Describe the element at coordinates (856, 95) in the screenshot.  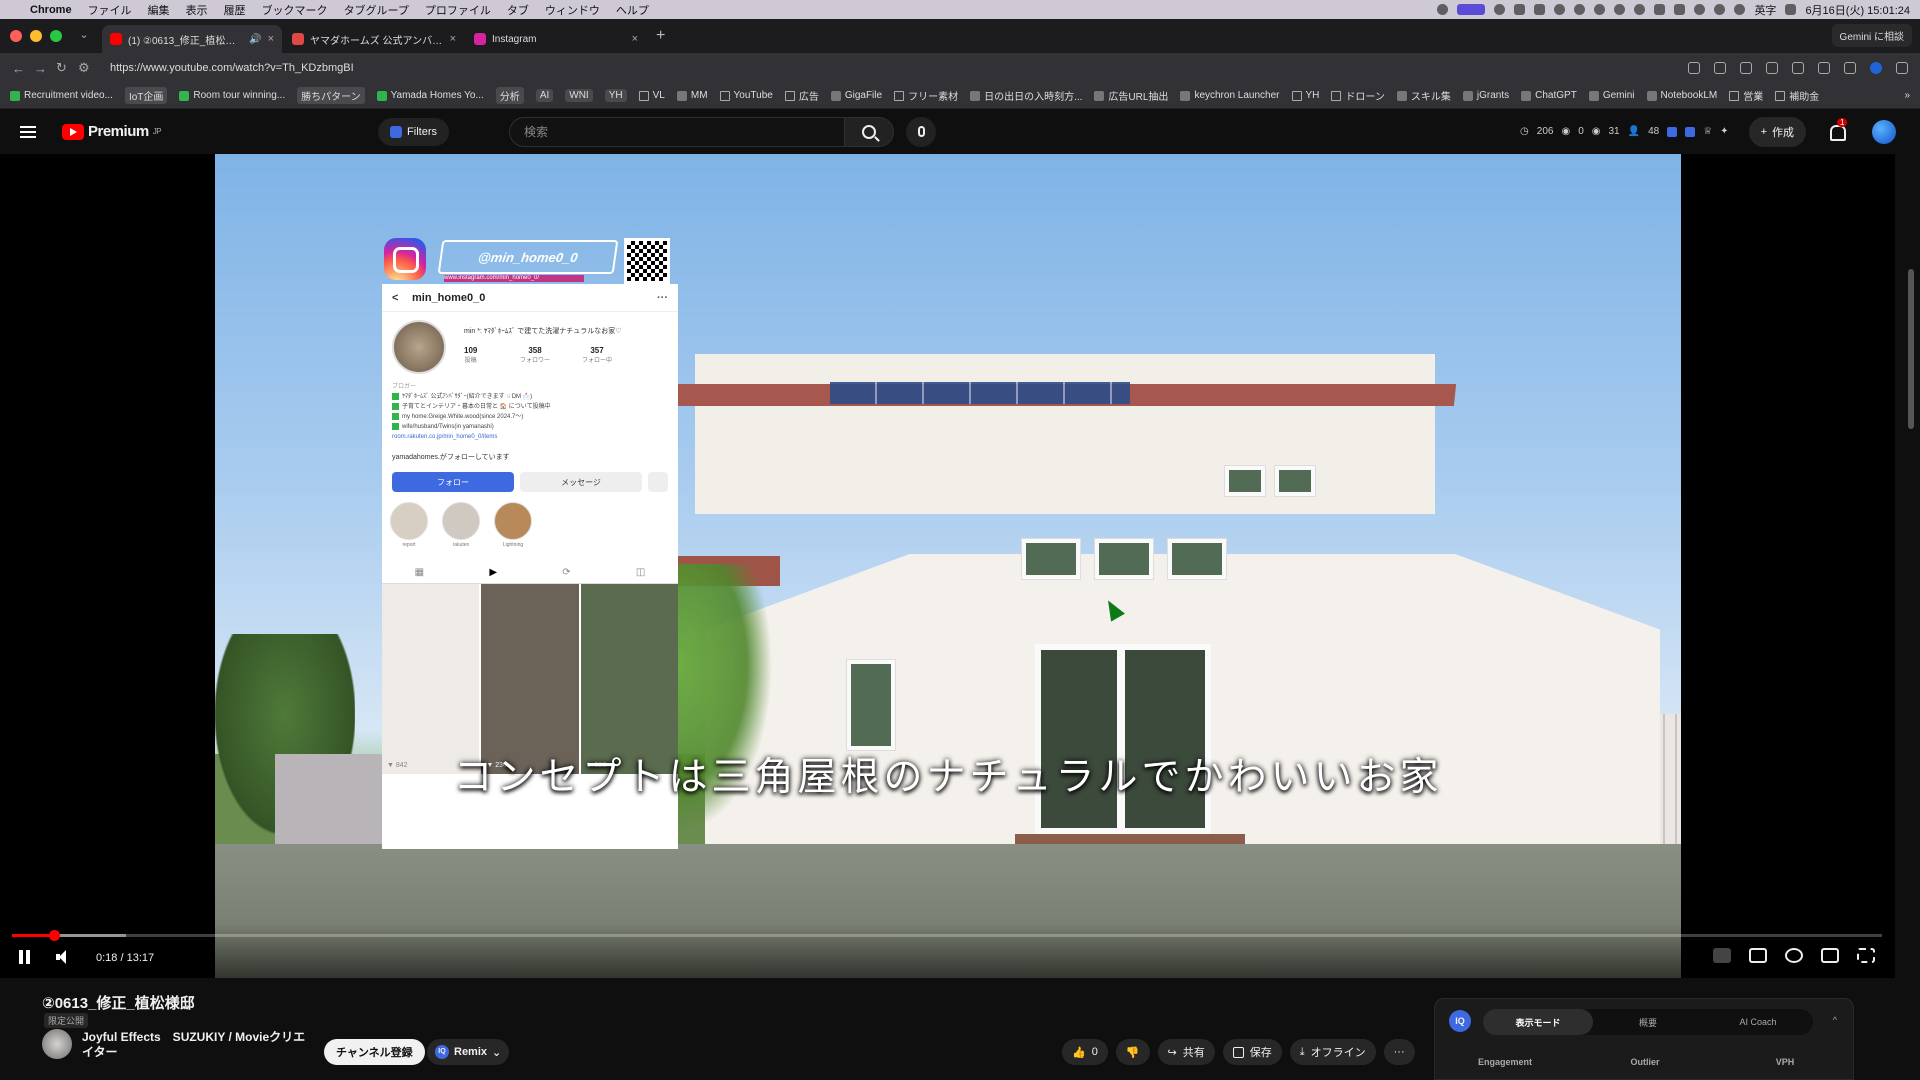
I see `bookmark-item: GigaFile` at that location.